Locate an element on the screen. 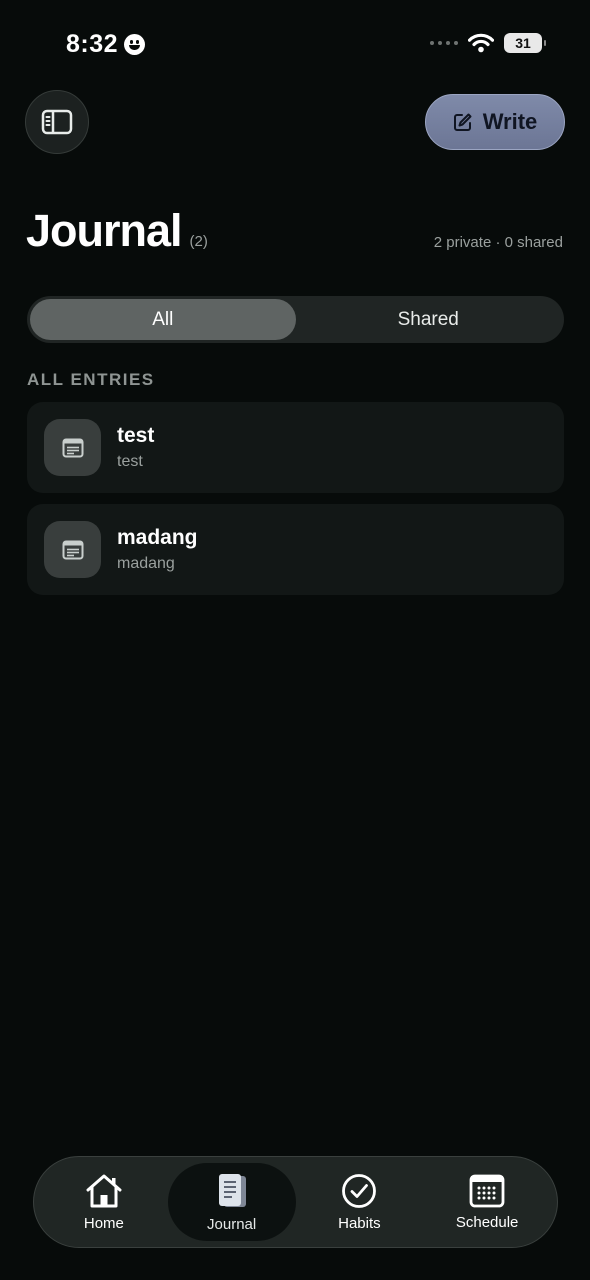  sidebar-toggle-button is located at coordinates (57, 122).